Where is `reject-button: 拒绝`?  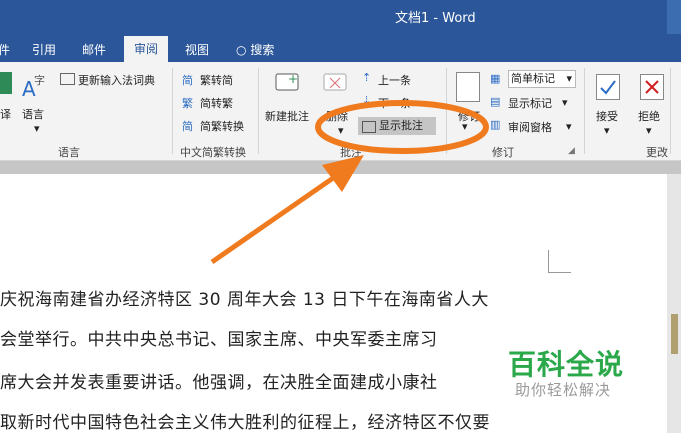 reject-button: 拒绝 is located at coordinates (649, 116).